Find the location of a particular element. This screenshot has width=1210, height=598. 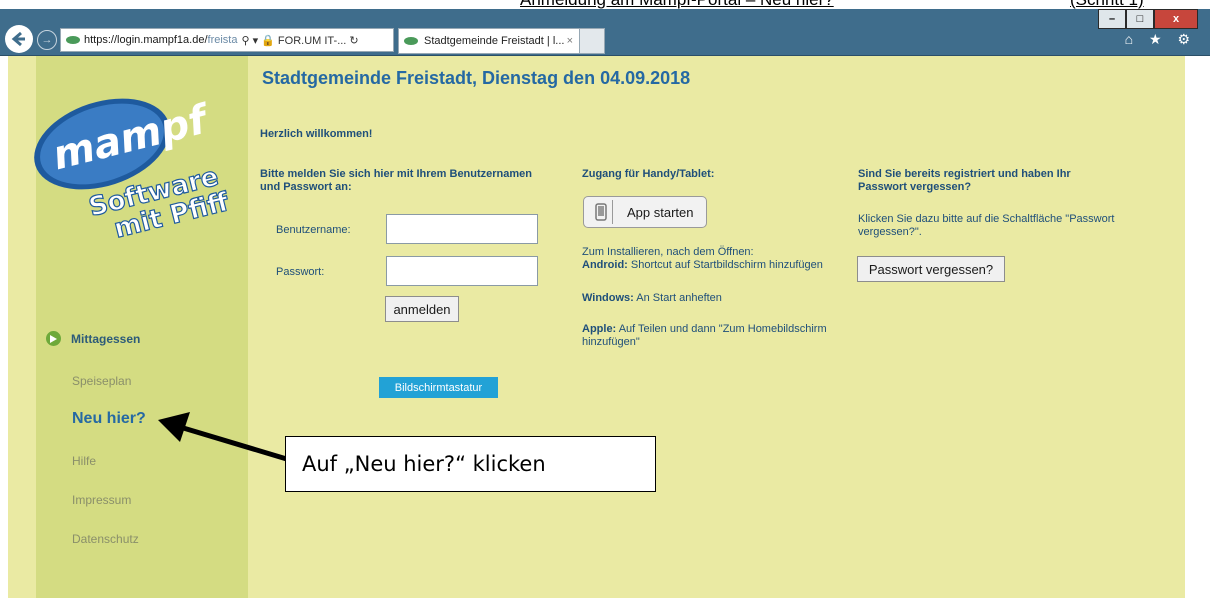

password-field is located at coordinates (462, 271).